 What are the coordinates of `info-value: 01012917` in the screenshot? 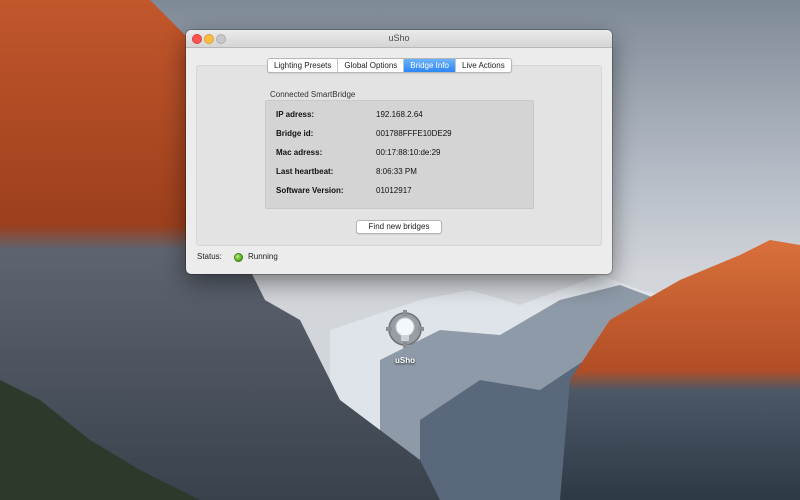 It's located at (394, 190).